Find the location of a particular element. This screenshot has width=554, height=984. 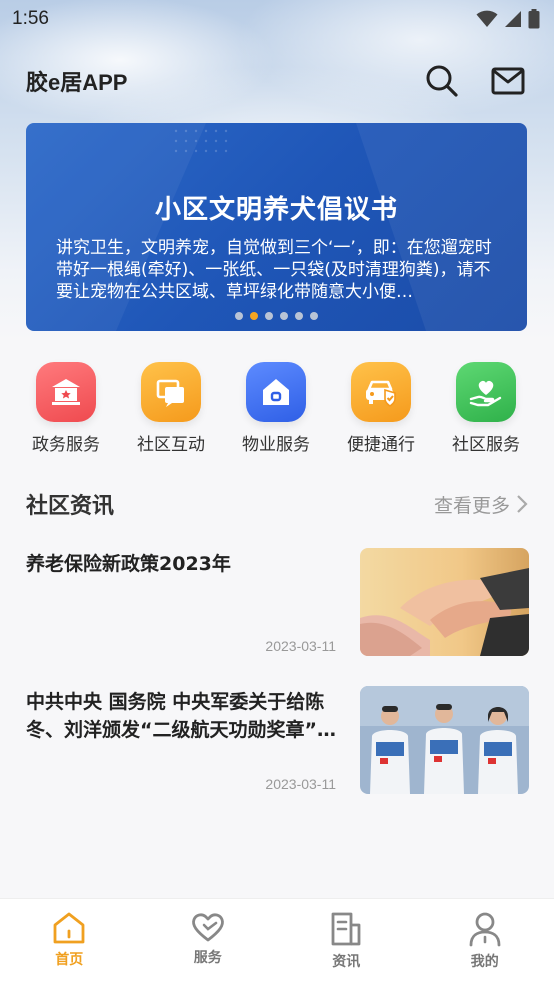

tab-service: 服务 is located at coordinates (208, 939).